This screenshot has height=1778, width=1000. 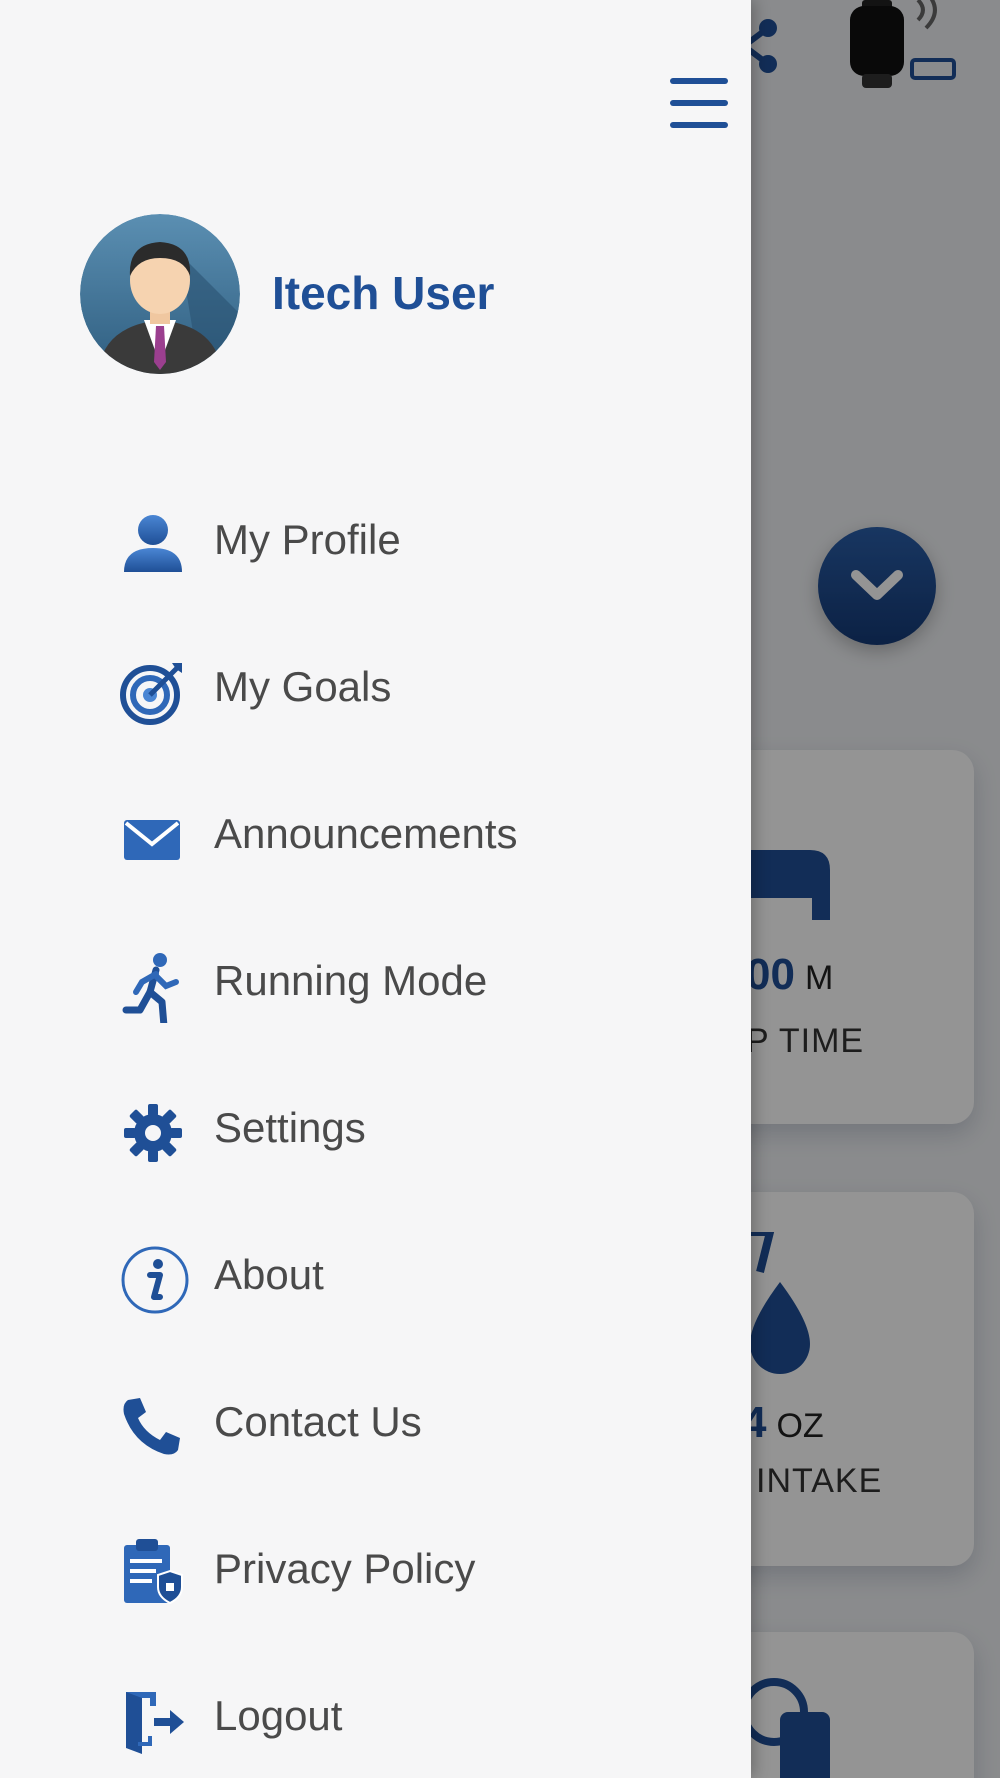 I want to click on menu-item-label: Contact Us, so click(x=318, y=1421).